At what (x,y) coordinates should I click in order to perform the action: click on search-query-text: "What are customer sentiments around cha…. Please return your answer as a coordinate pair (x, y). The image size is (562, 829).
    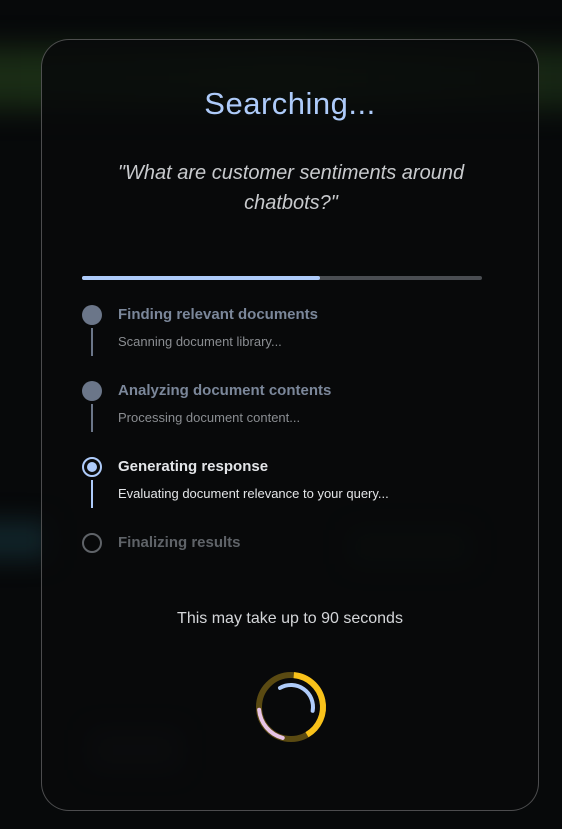
    Looking at the image, I should click on (291, 188).